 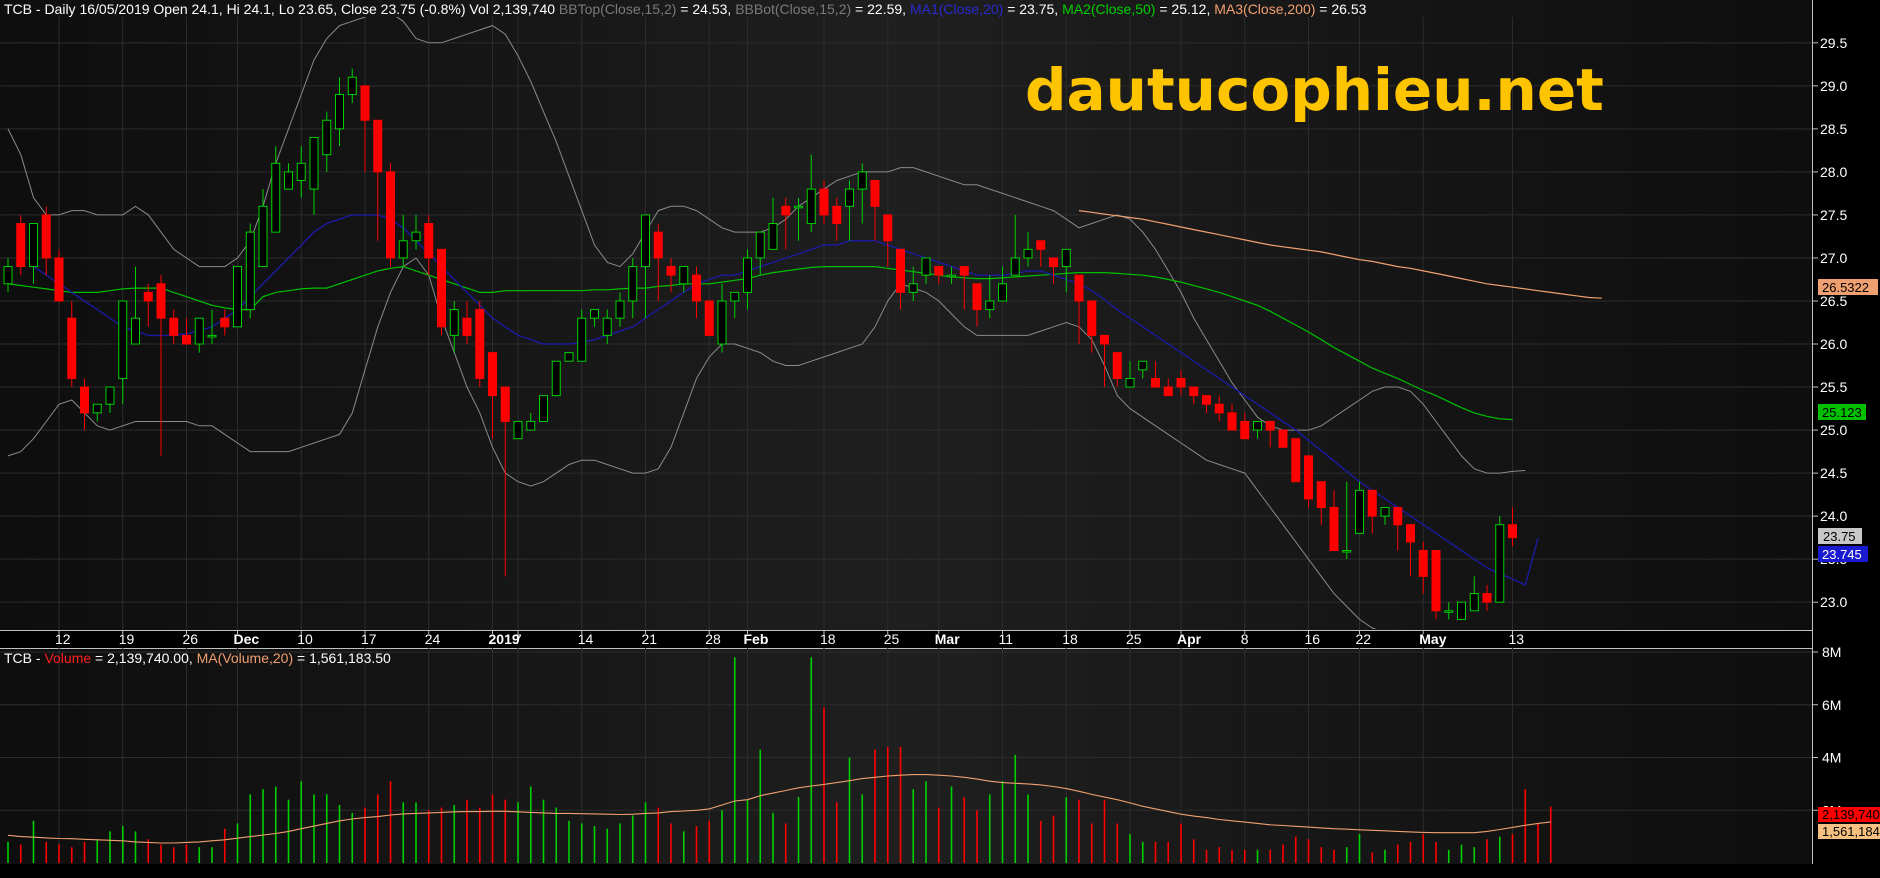 What do you see at coordinates (1833, 516) in the screenshot?
I see `price-y-tick-label: 24.0` at bounding box center [1833, 516].